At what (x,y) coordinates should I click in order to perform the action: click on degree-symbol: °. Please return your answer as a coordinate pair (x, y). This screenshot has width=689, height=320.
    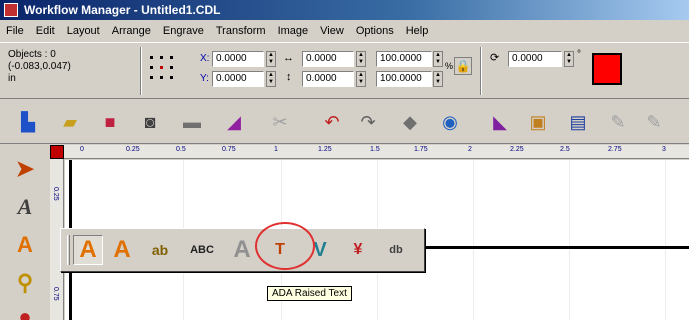
    Looking at the image, I should click on (579, 54).